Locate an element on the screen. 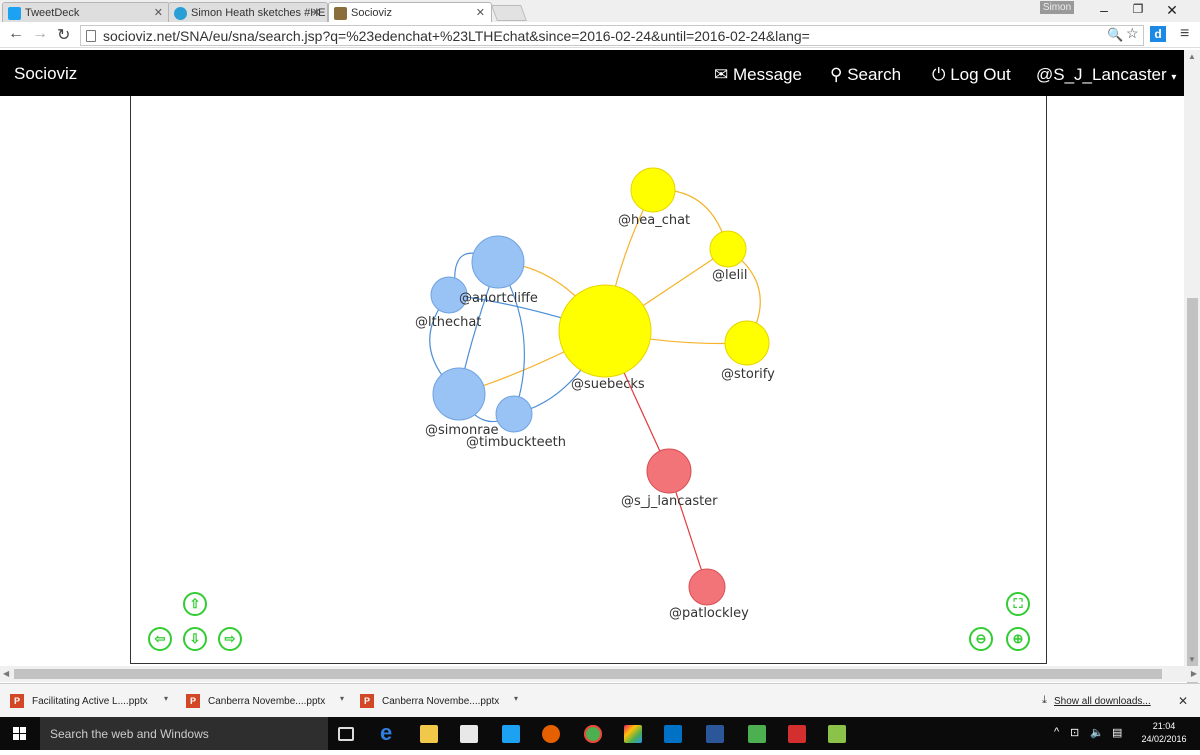  node-label: @timbuckteeth is located at coordinates (516, 442).